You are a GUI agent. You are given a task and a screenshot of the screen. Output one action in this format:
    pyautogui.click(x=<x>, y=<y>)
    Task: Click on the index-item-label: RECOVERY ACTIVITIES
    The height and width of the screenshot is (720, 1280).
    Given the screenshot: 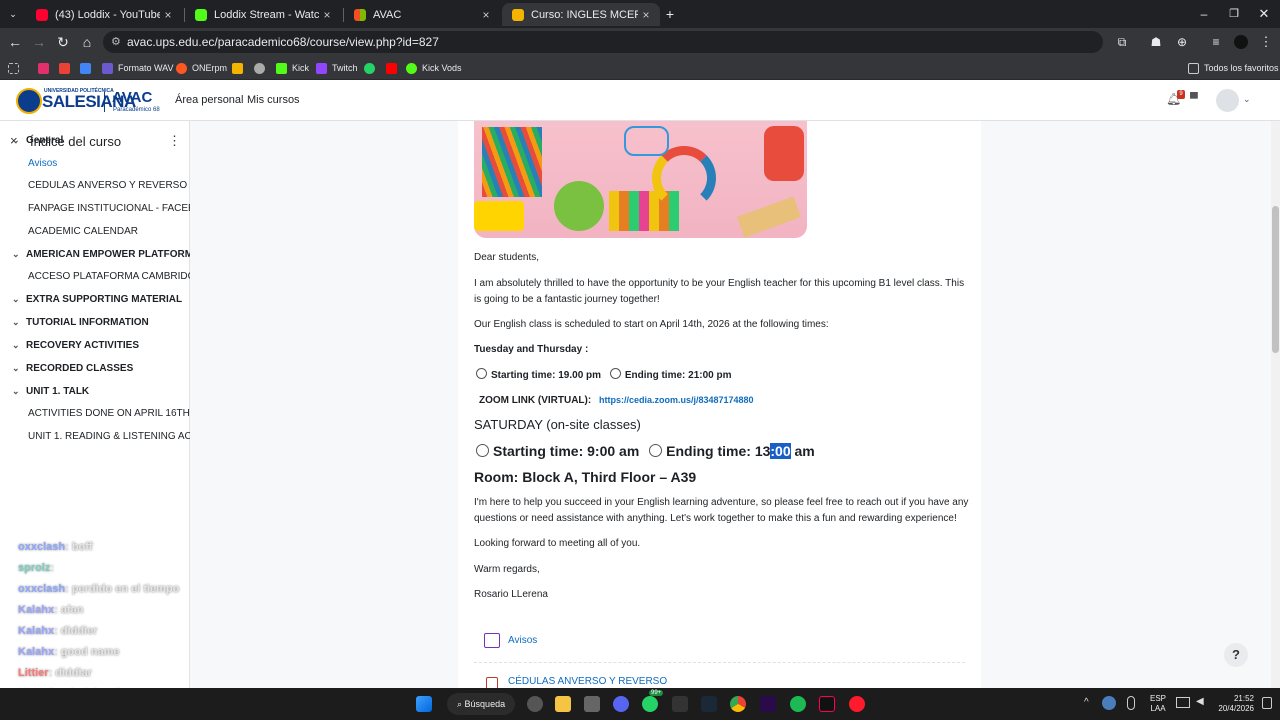 What is the action you would take?
    pyautogui.click(x=82, y=345)
    